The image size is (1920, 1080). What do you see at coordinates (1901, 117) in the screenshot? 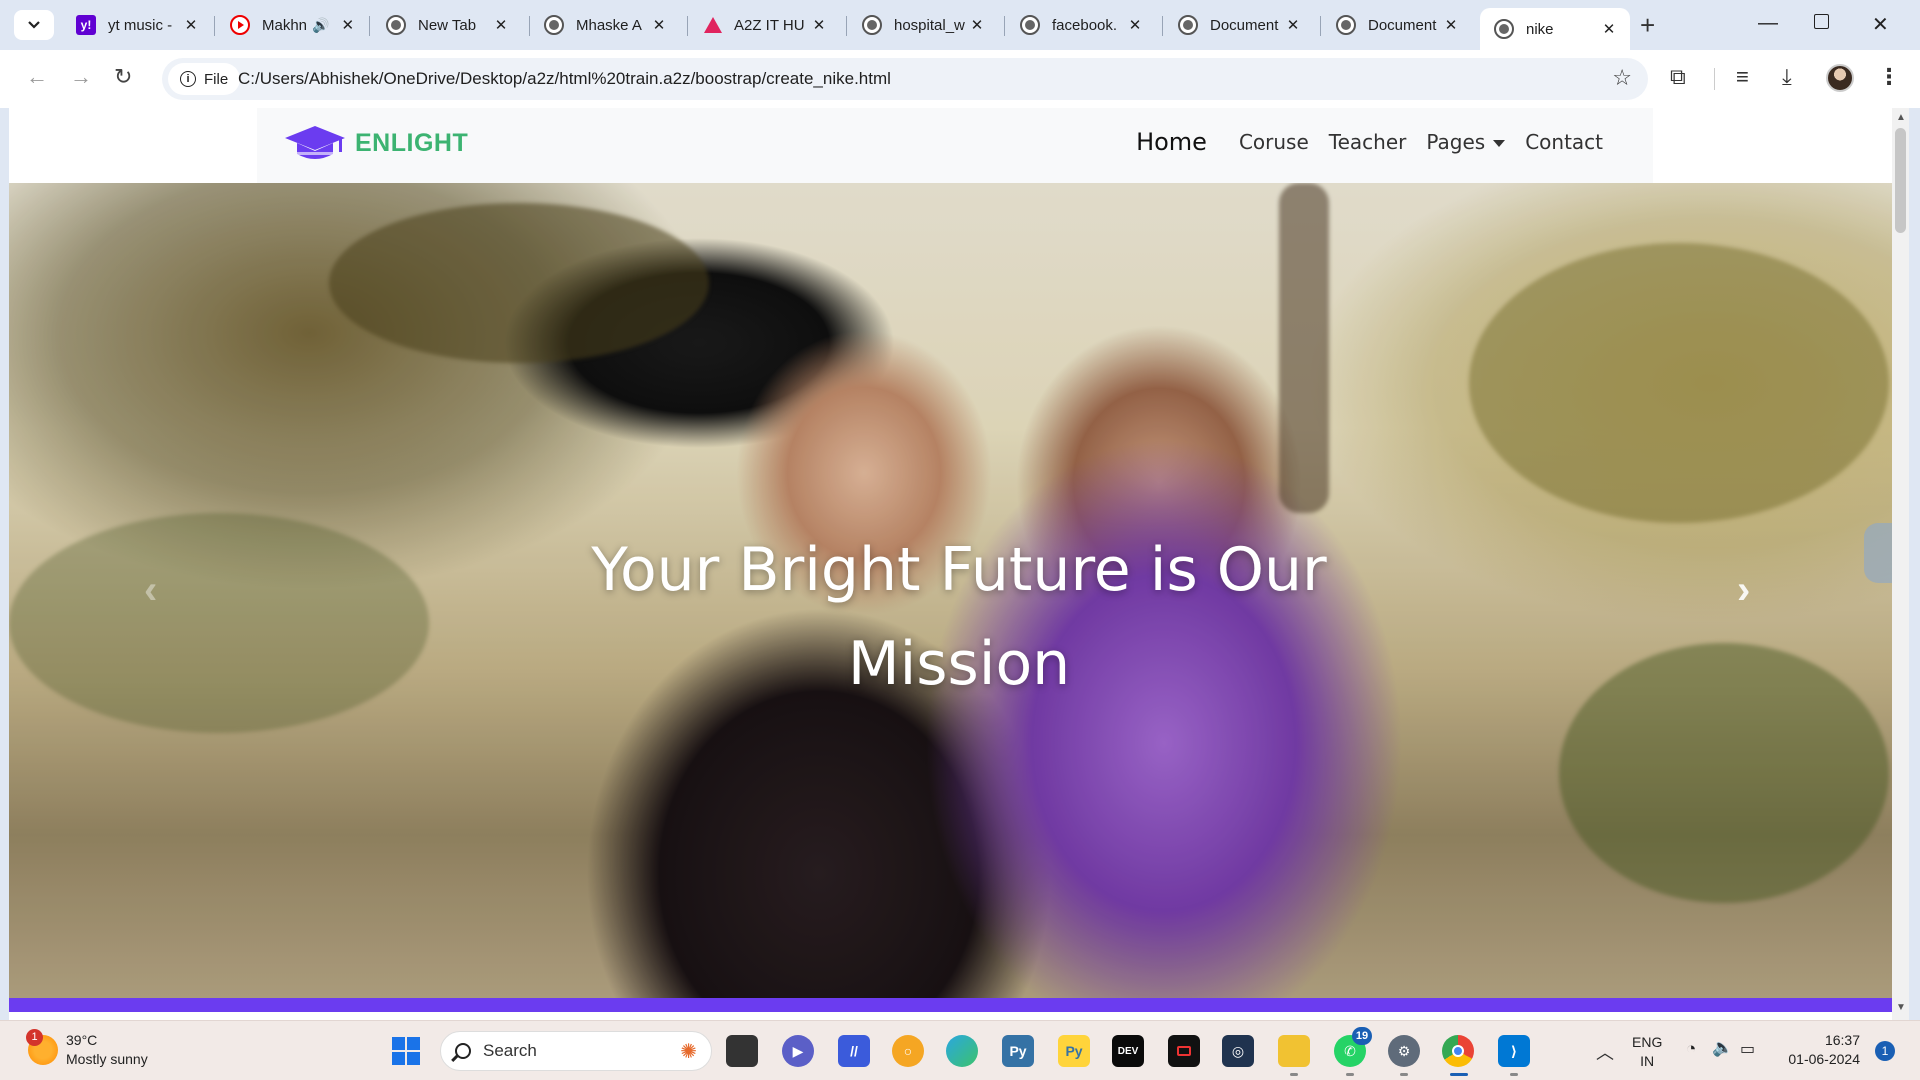
I see `scroll-up-icon: ▲` at bounding box center [1901, 117].